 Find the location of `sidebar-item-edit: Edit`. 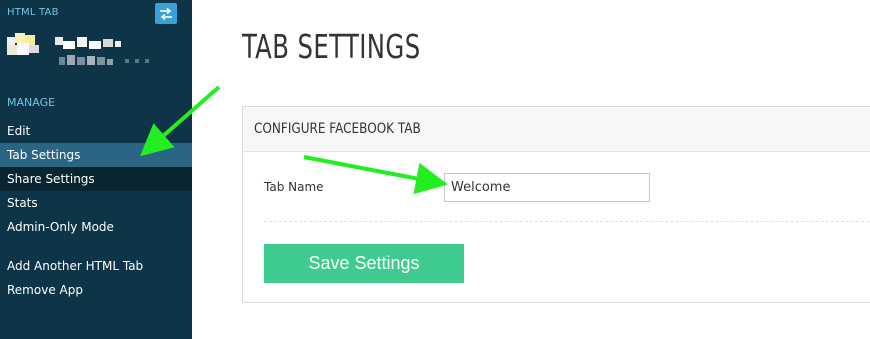

sidebar-item-edit: Edit is located at coordinates (96, 131).